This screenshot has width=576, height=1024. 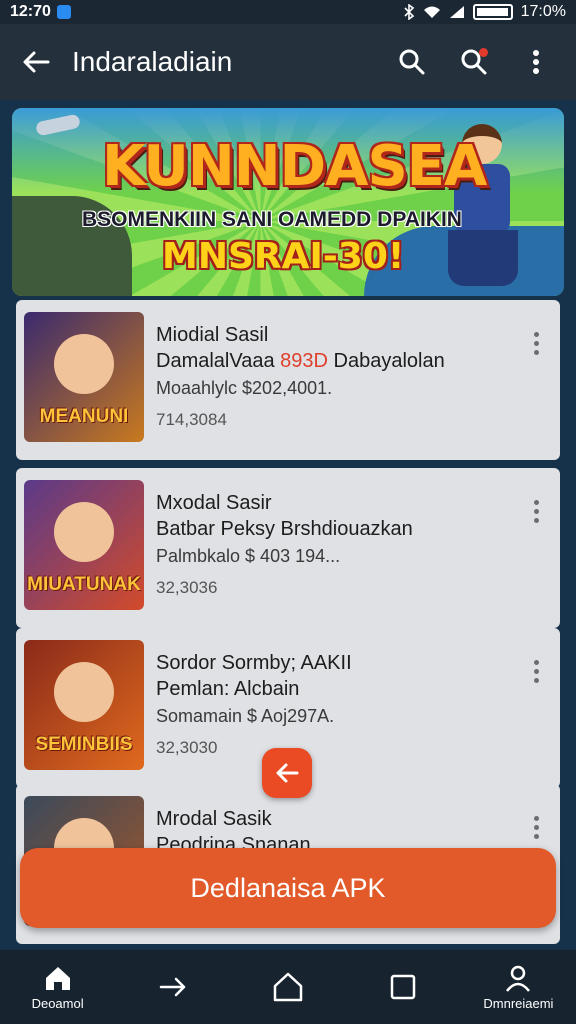 I want to click on nav-profile: Dmnreiaemi, so click(x=518, y=987).